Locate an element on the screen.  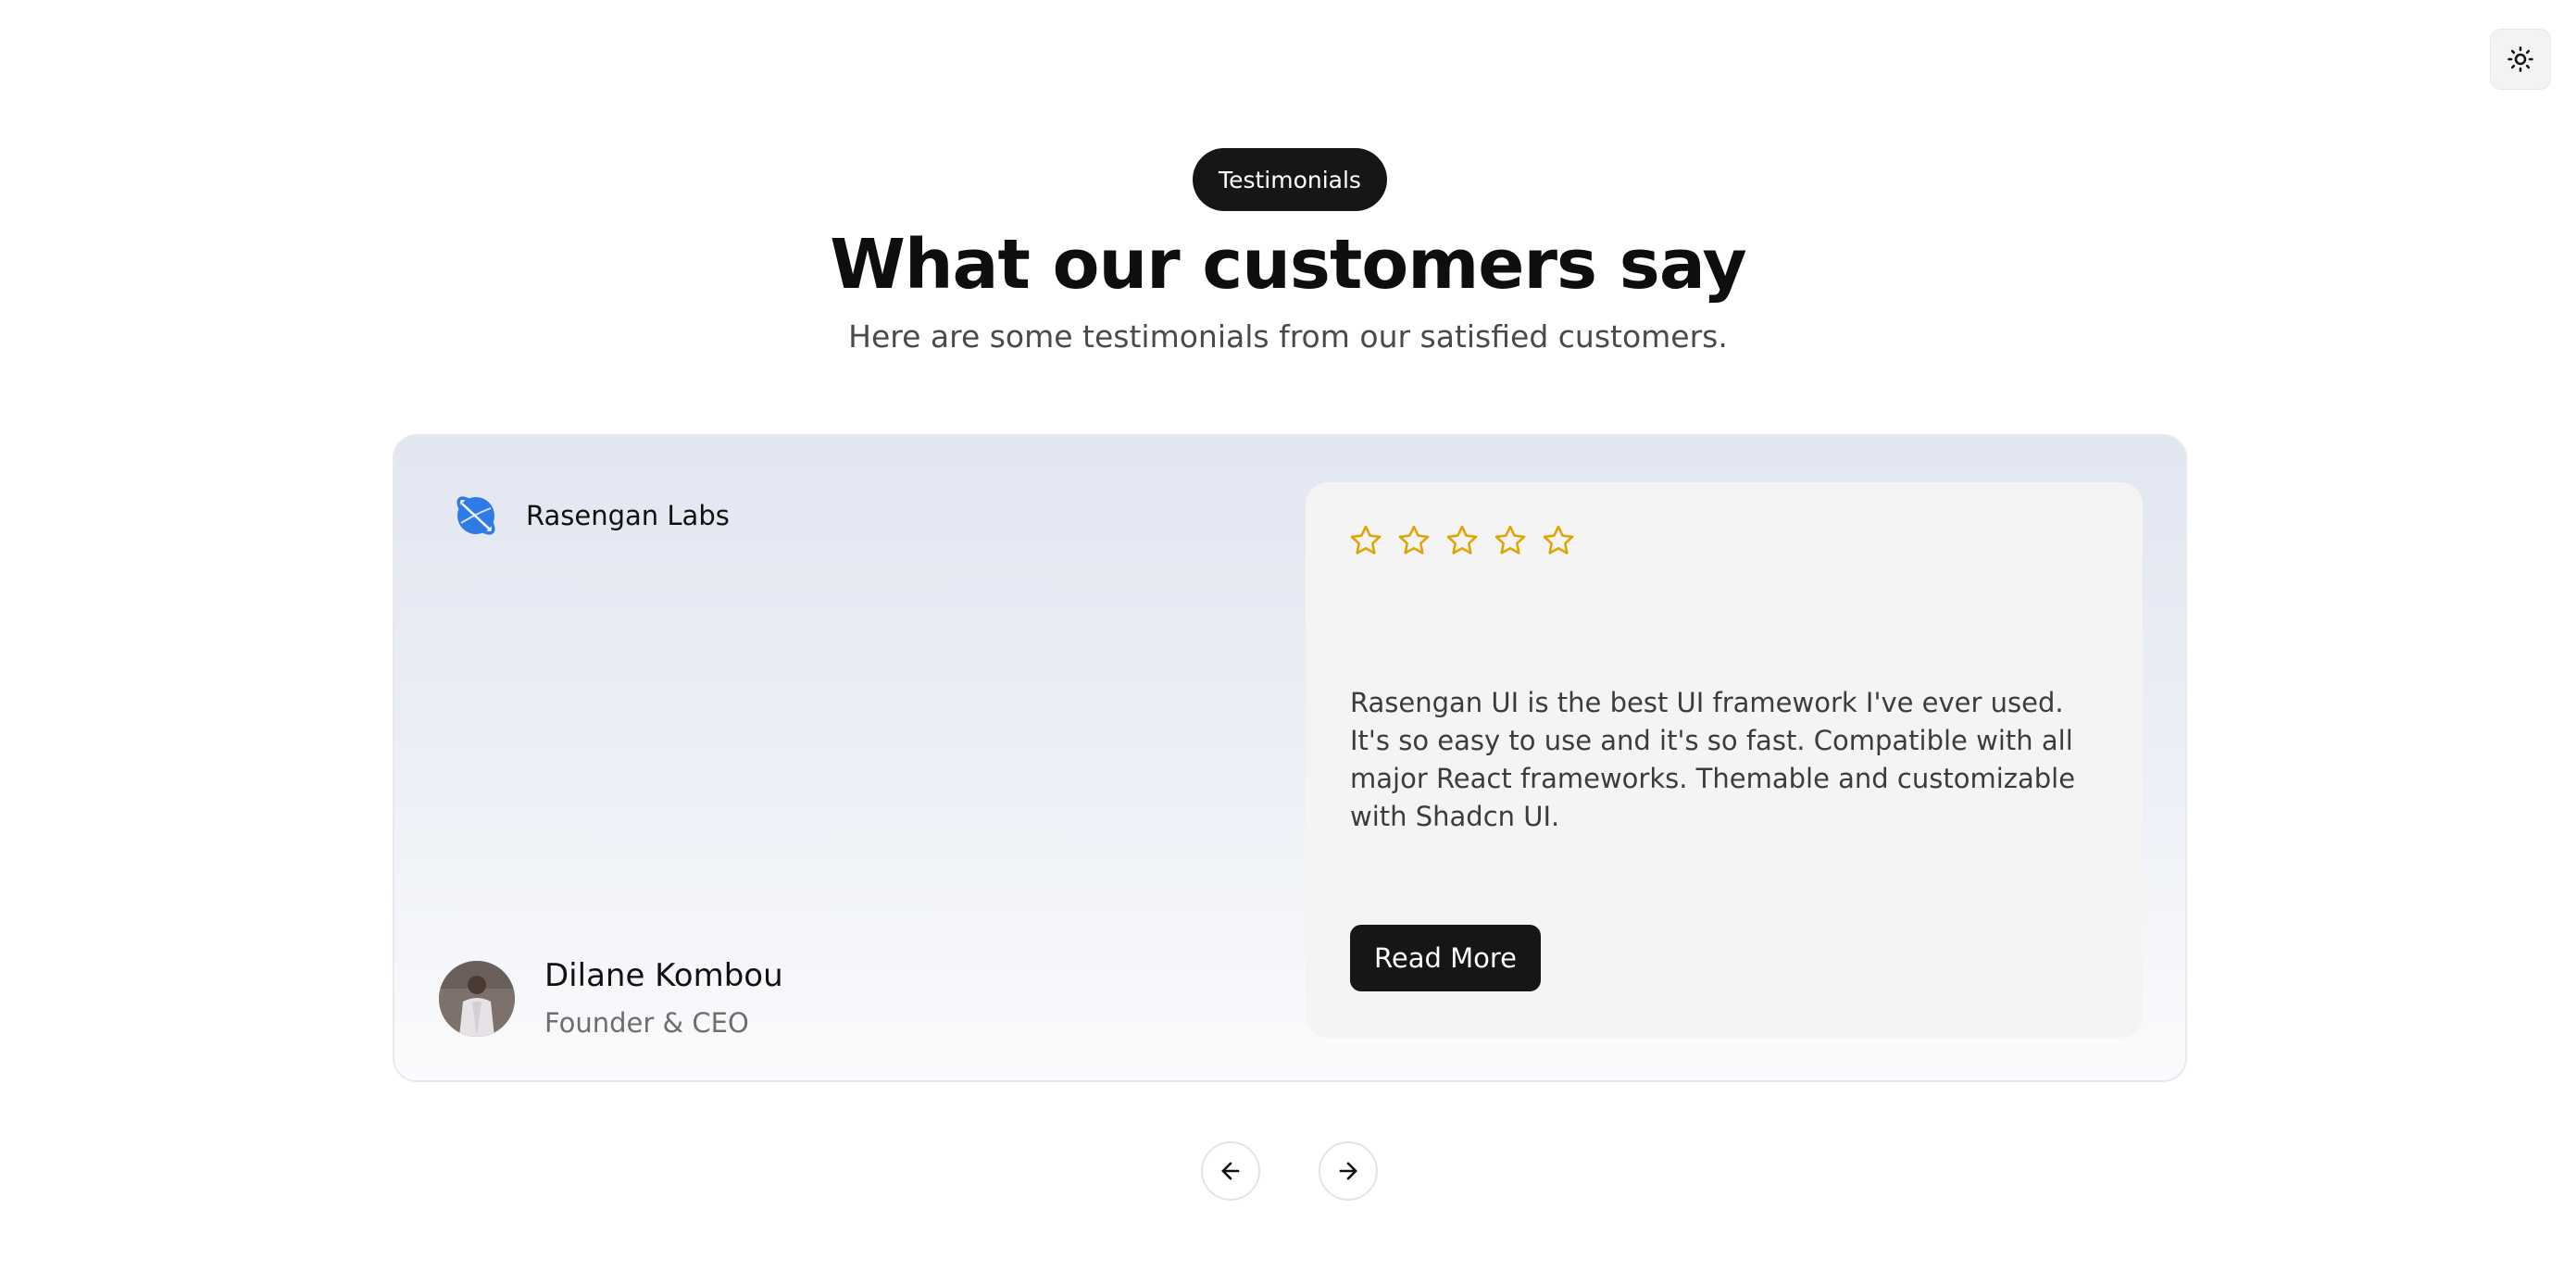
read-more-button: Read More is located at coordinates (1445, 958).